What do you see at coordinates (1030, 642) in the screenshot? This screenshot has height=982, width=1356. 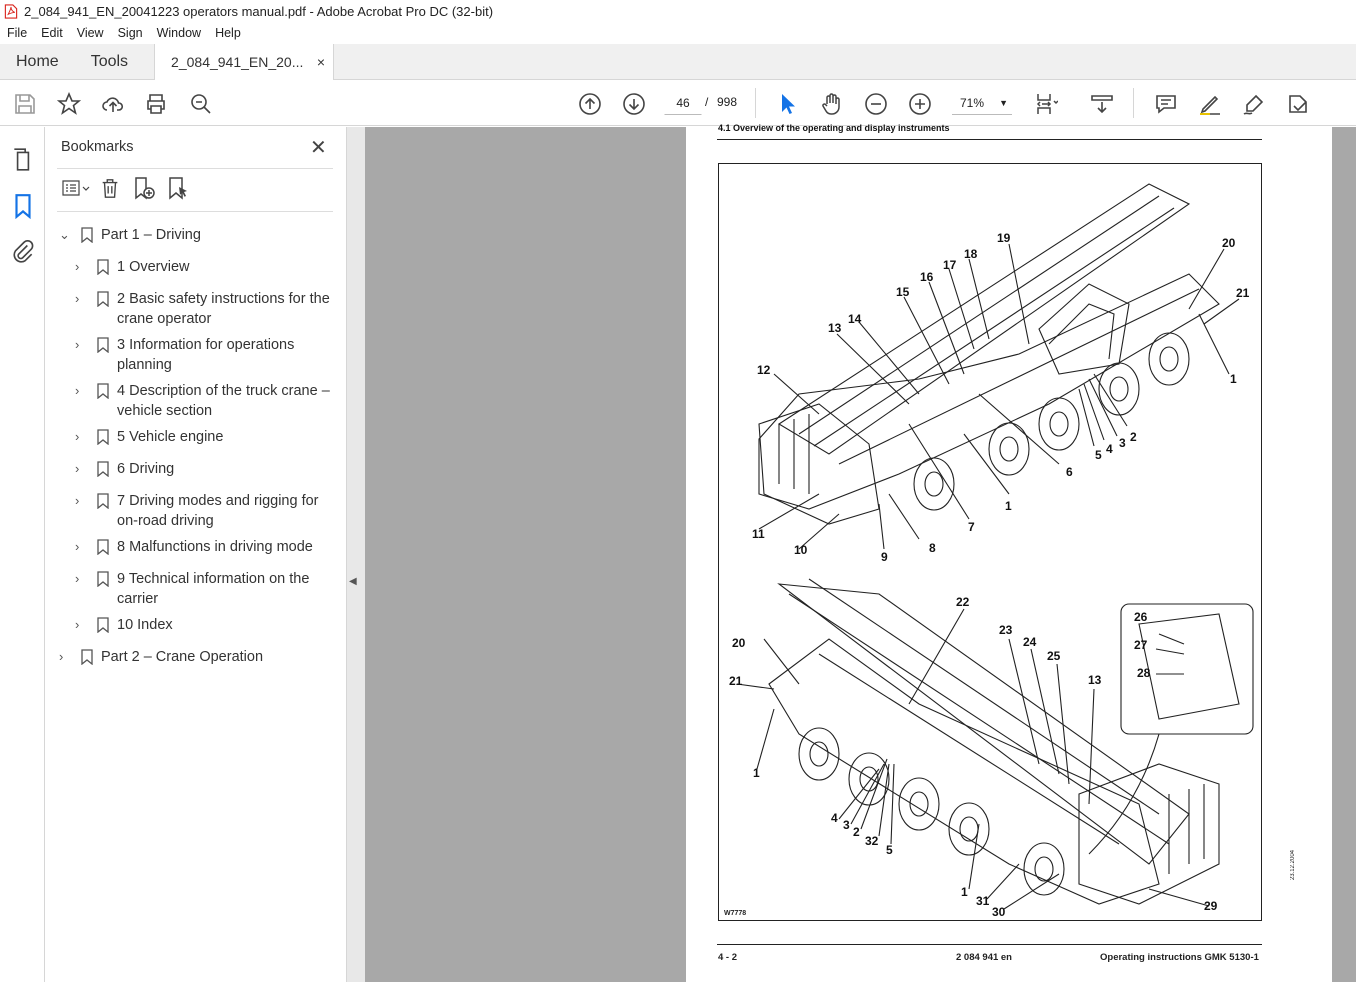 I see `callout-label: 24` at bounding box center [1030, 642].